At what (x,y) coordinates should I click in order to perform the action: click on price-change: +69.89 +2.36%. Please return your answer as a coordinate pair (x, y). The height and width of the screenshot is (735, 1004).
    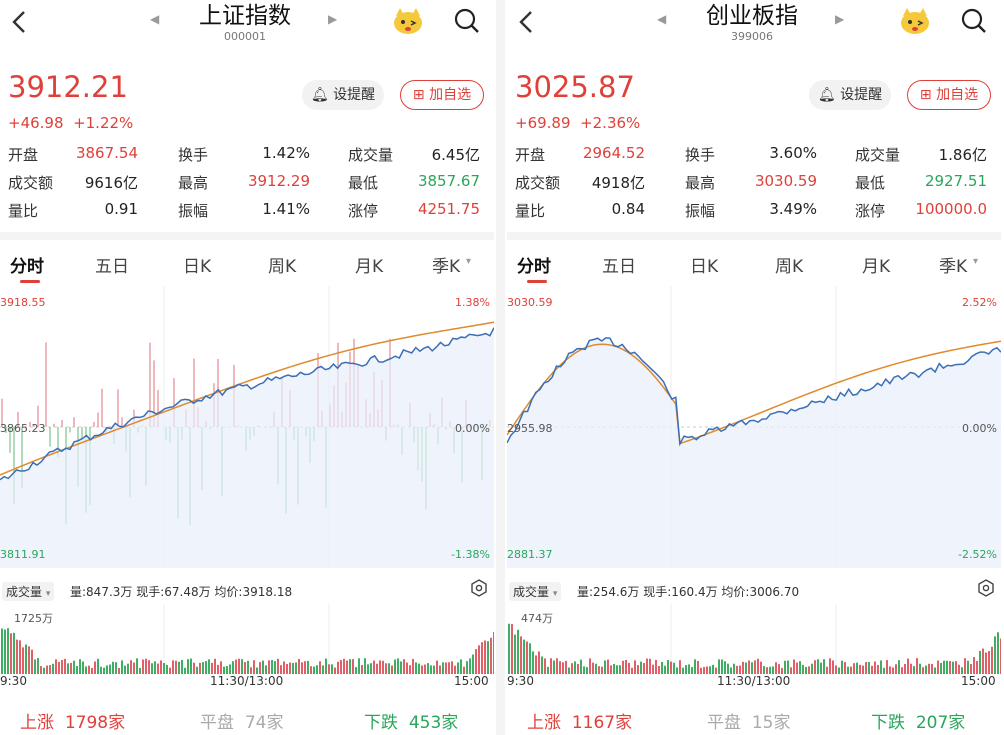
    Looking at the image, I should click on (577, 123).